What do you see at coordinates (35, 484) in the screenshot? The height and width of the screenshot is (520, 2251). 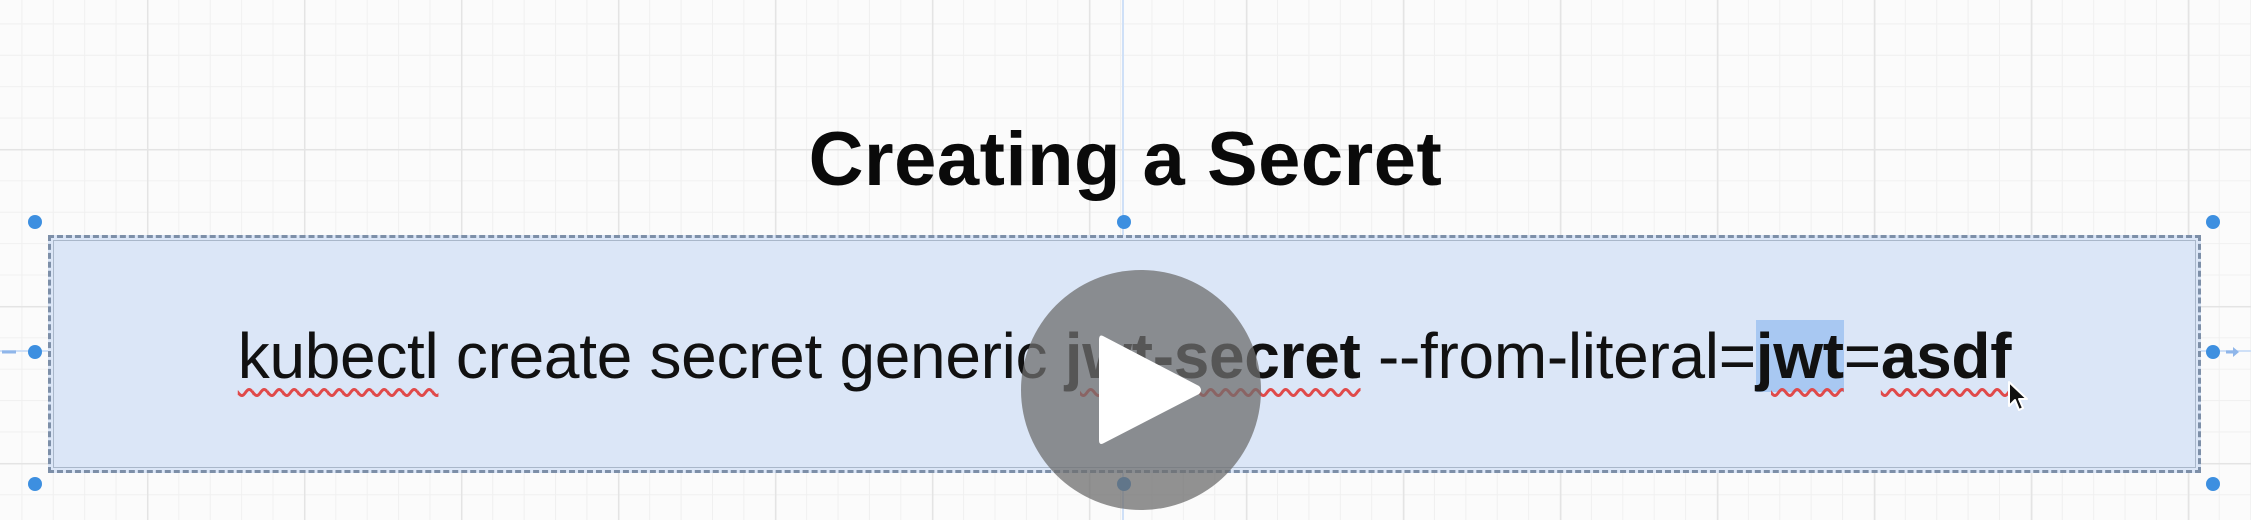 I see `resize-handle-bottom-left` at bounding box center [35, 484].